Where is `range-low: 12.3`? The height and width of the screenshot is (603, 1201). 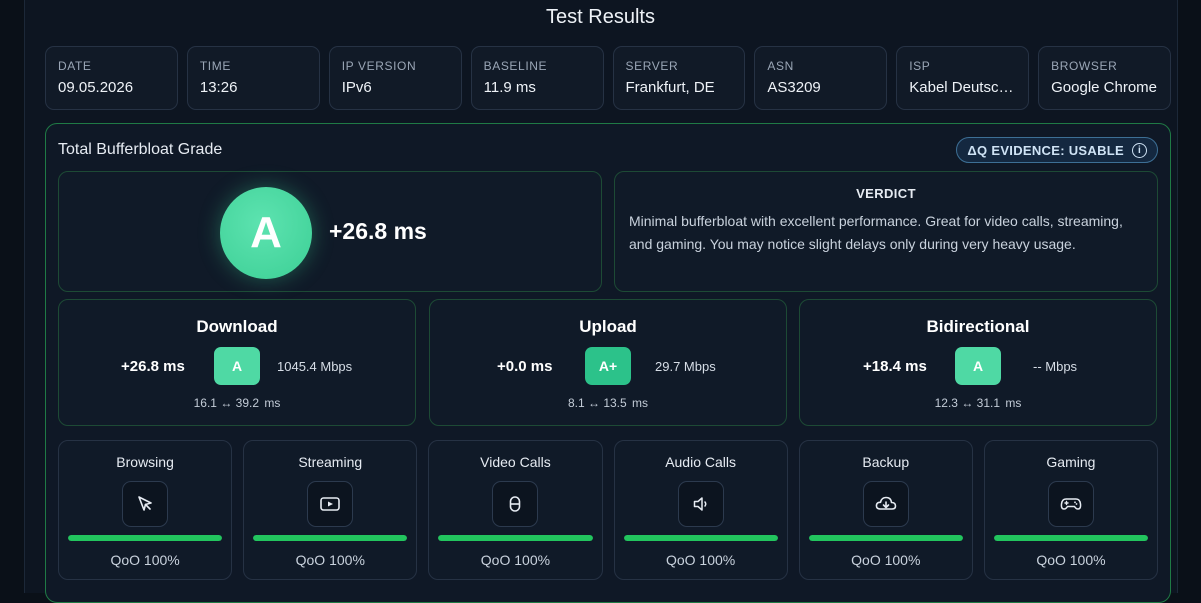 range-low: 12.3 is located at coordinates (946, 403).